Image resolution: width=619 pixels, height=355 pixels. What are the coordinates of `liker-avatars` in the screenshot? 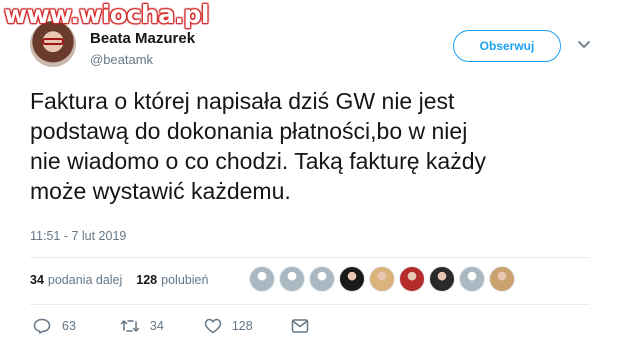 It's located at (382, 279).